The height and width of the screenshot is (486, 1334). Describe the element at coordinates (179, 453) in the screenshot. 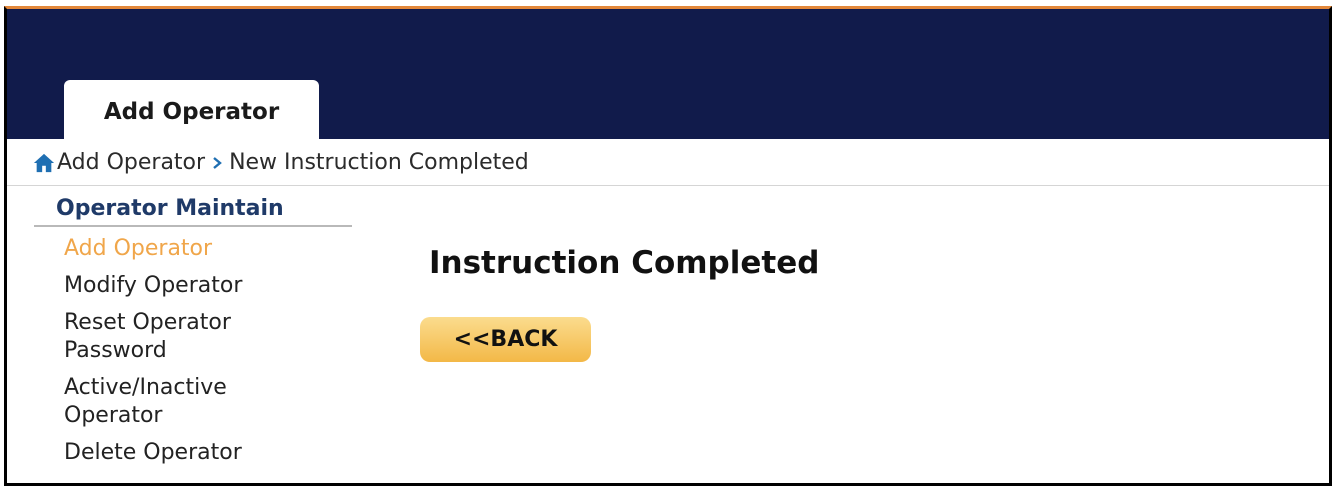

I see `sidebar-item-delete-operator: Delete Operator` at that location.